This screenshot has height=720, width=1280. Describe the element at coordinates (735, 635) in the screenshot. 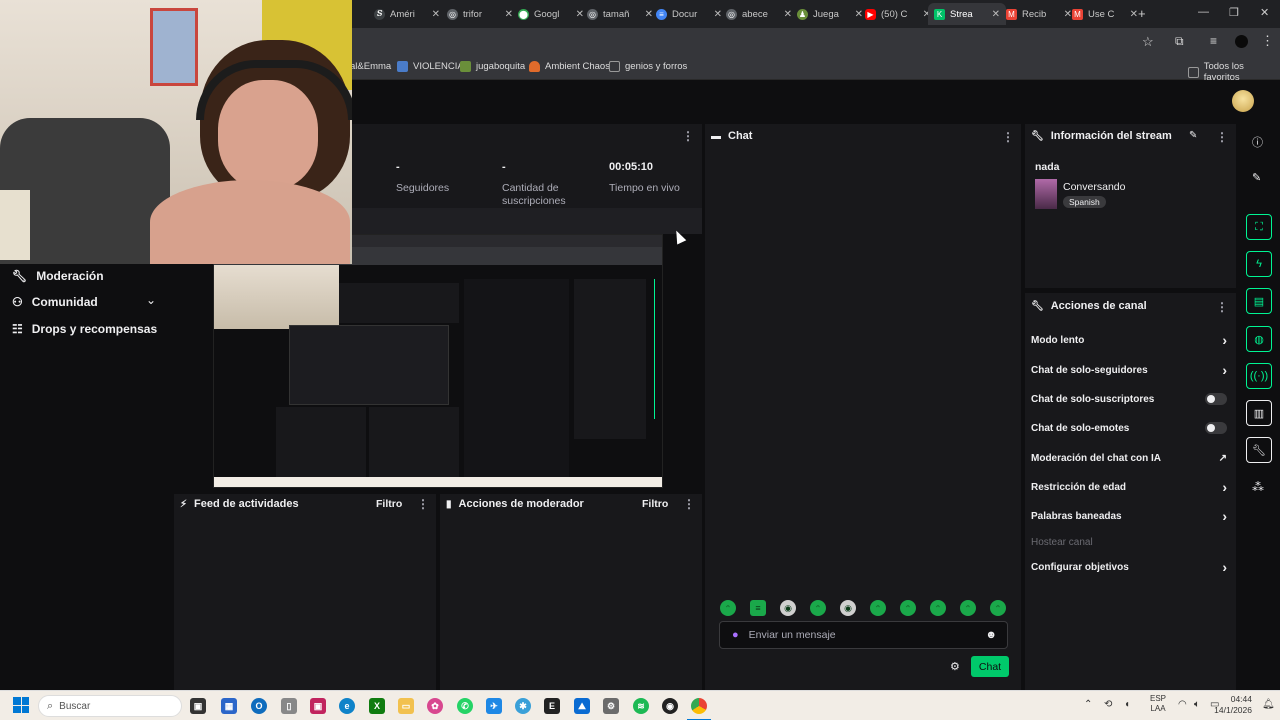

I see `microphone-icon: ●` at that location.